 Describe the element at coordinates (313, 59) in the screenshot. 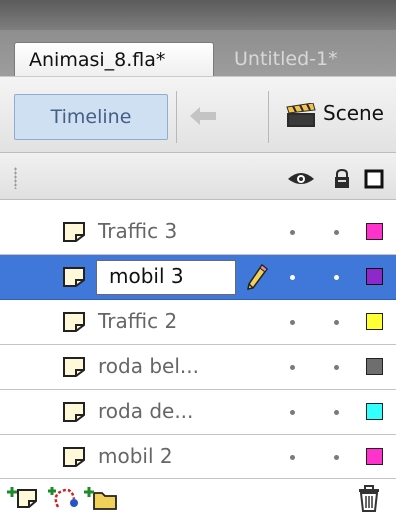

I see `tab-untitled-1: Untitled-1*` at that location.